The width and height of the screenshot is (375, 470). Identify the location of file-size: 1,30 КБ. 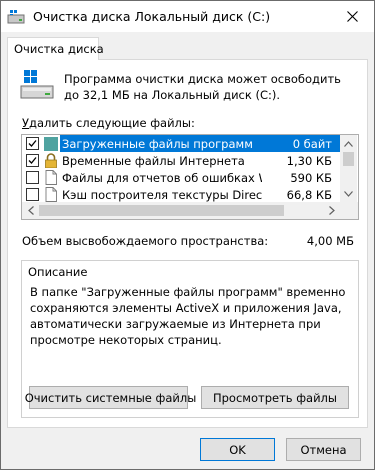
(309, 161).